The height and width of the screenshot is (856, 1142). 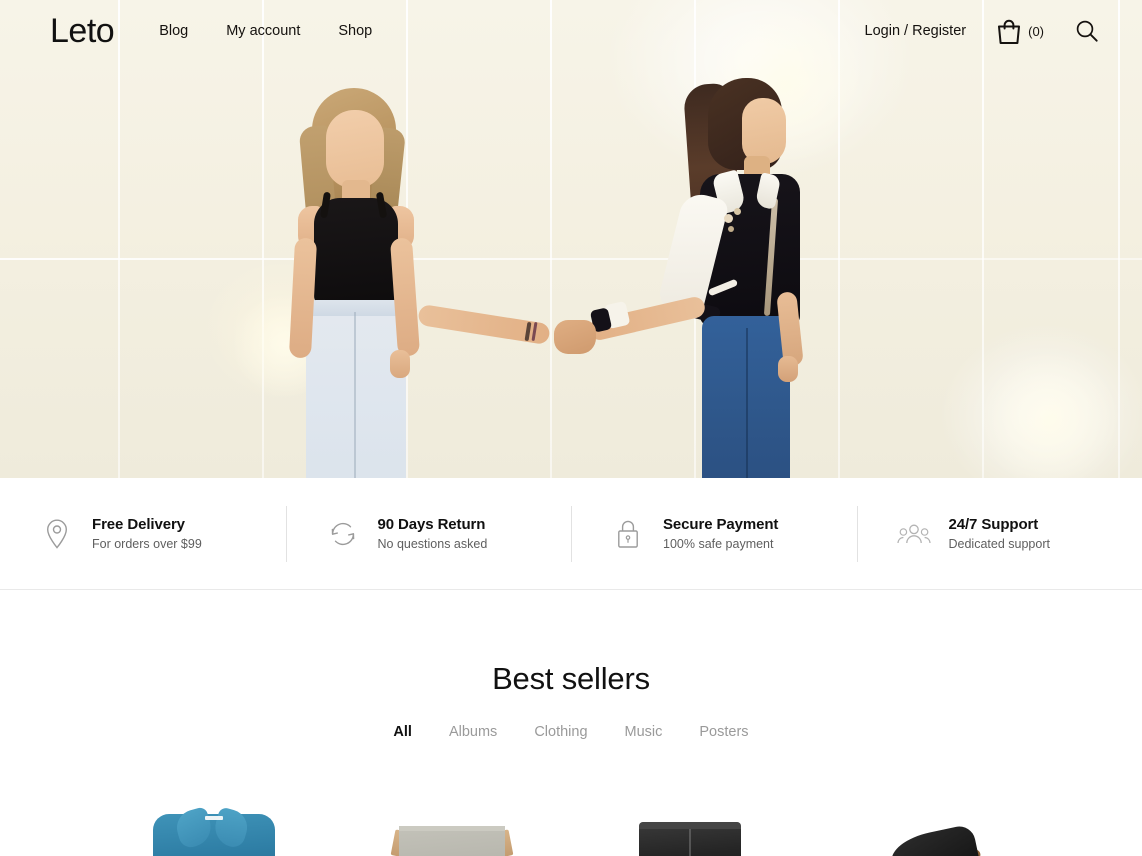 I want to click on feature-subtitle: For orders over $99, so click(x=147, y=544).